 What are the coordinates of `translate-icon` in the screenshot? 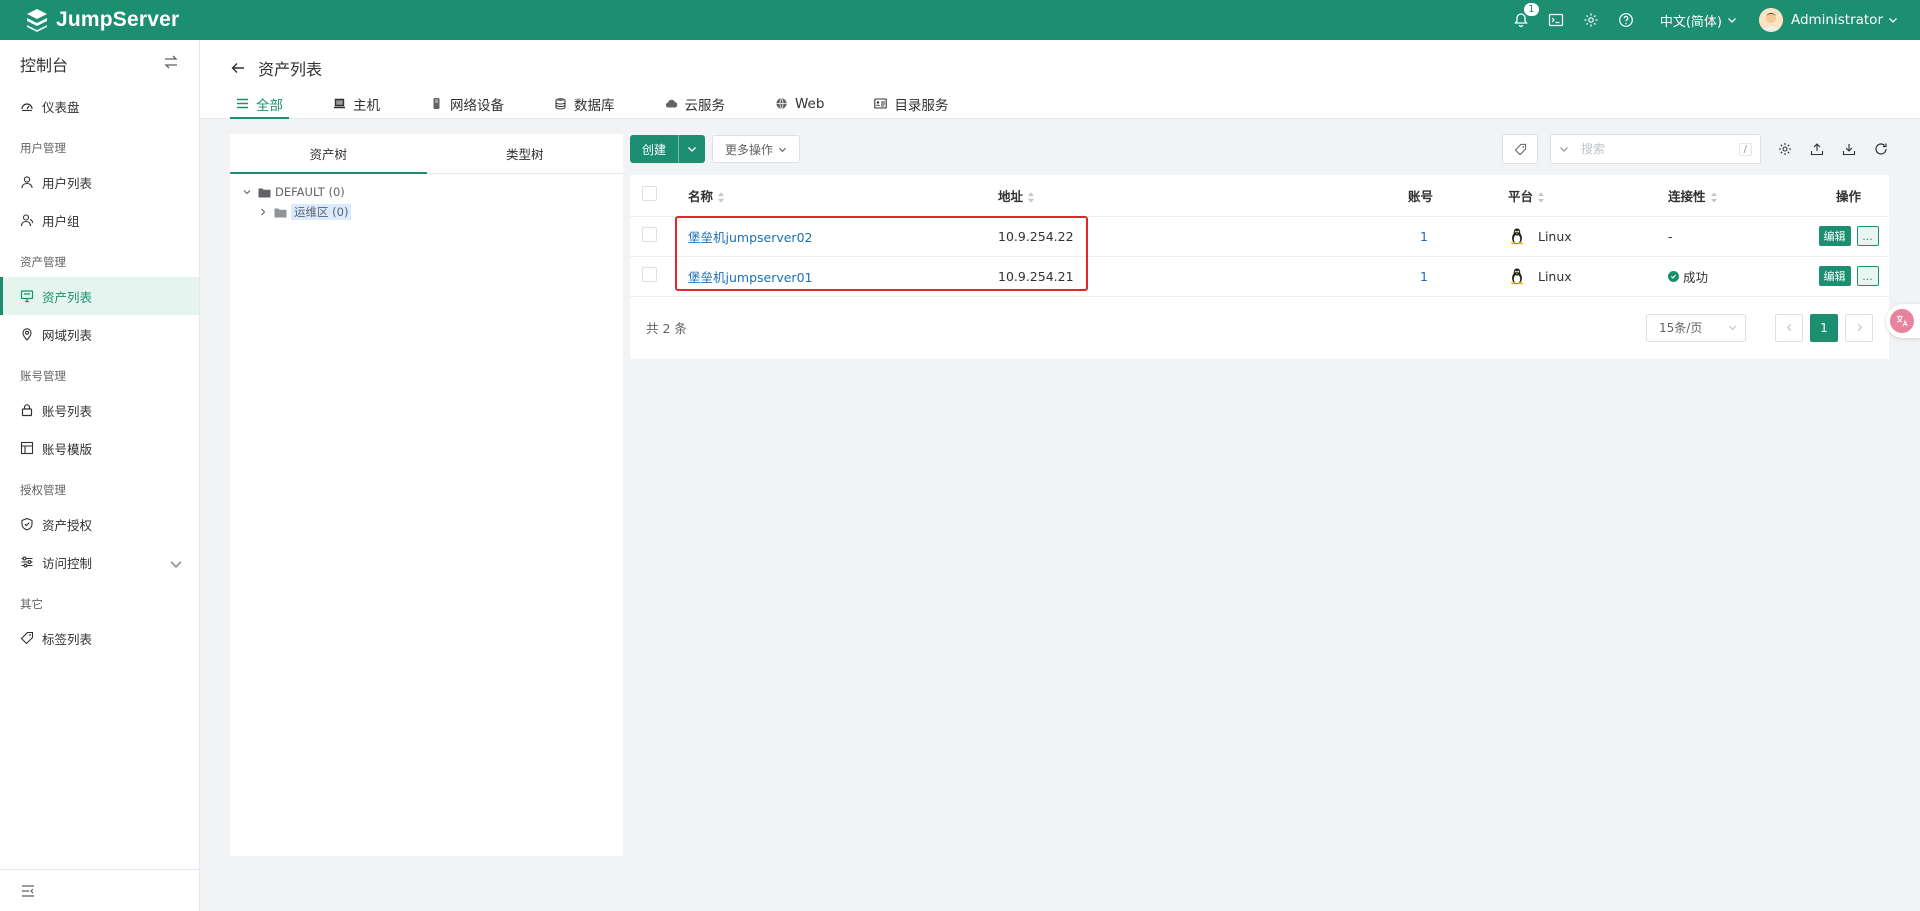 It's located at (1902, 321).